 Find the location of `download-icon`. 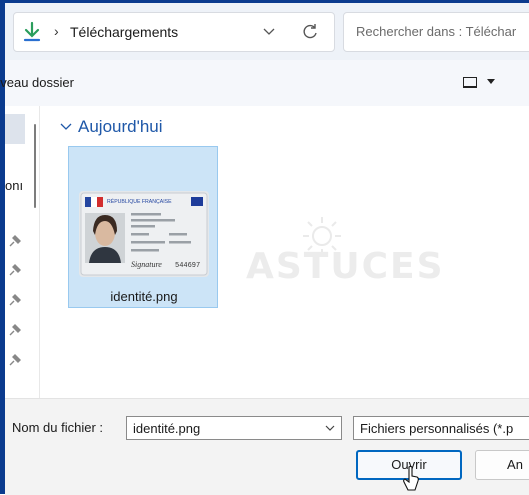

download-icon is located at coordinates (32, 31).